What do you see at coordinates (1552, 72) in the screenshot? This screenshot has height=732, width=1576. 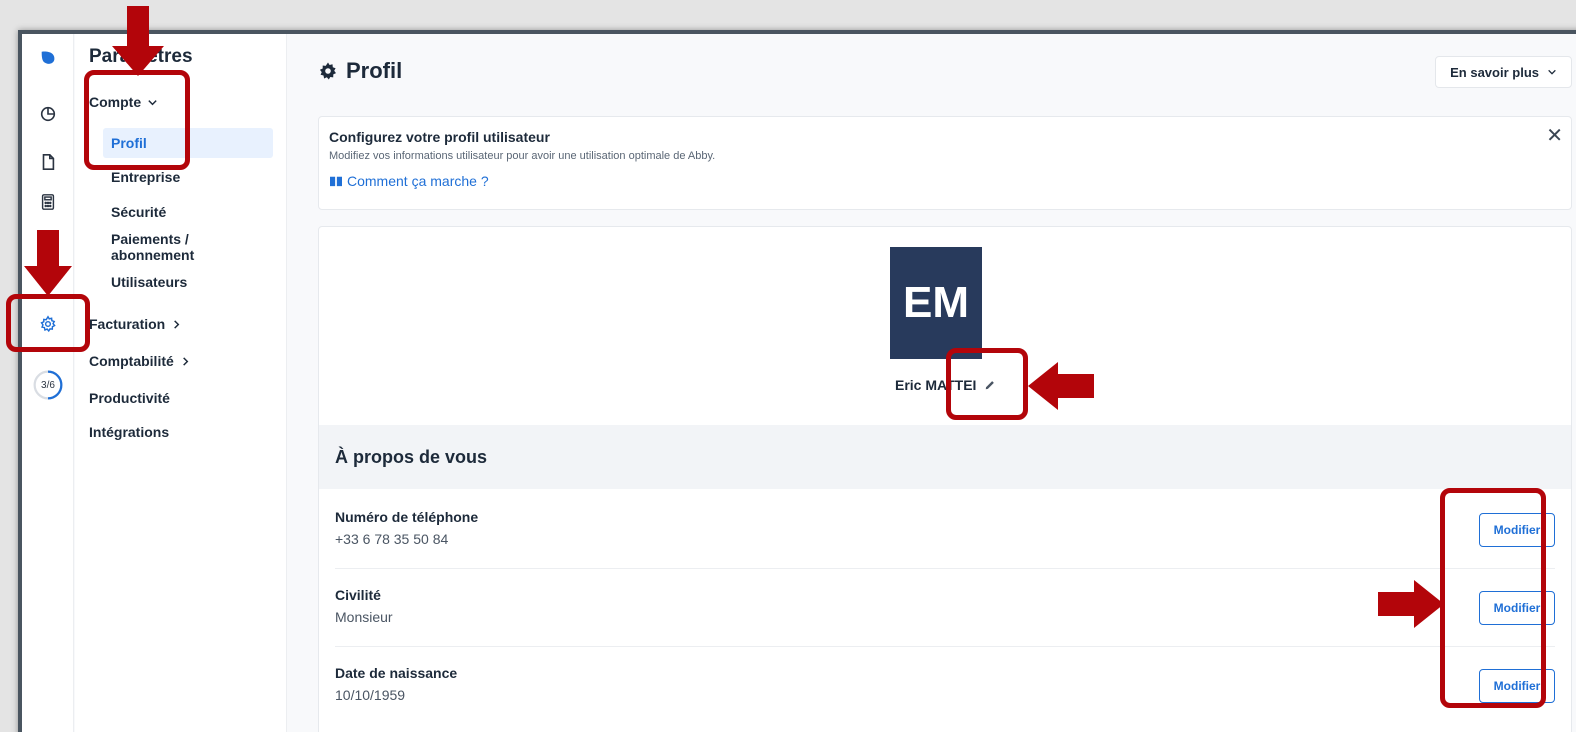 I see `chevron-down-icon` at bounding box center [1552, 72].